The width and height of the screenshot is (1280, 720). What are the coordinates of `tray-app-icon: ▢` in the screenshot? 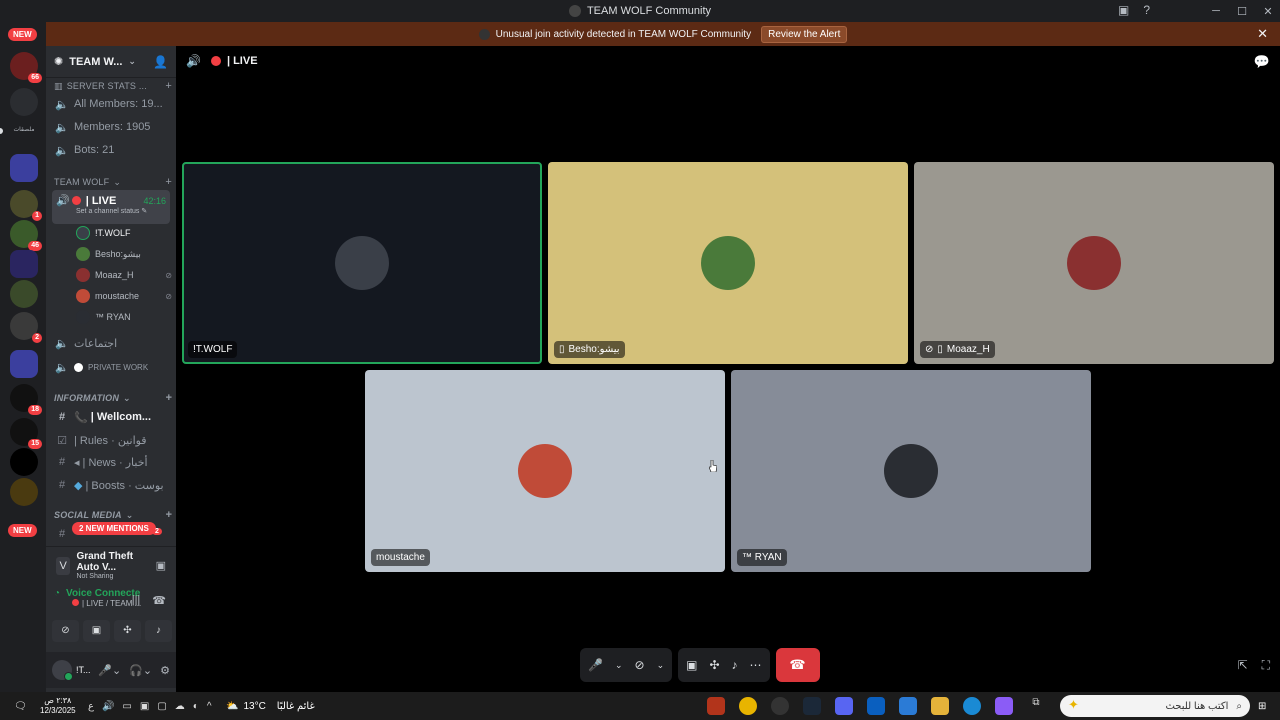 It's located at (161, 706).